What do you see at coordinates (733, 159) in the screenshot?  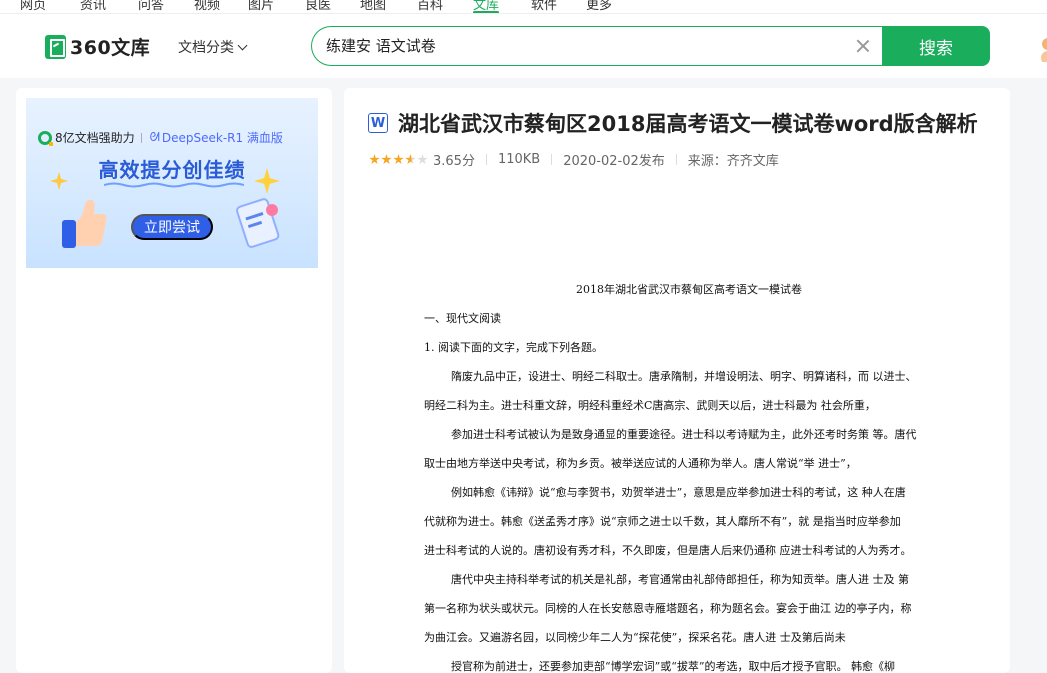 I see `source-label: 来源：齐齐文库` at bounding box center [733, 159].